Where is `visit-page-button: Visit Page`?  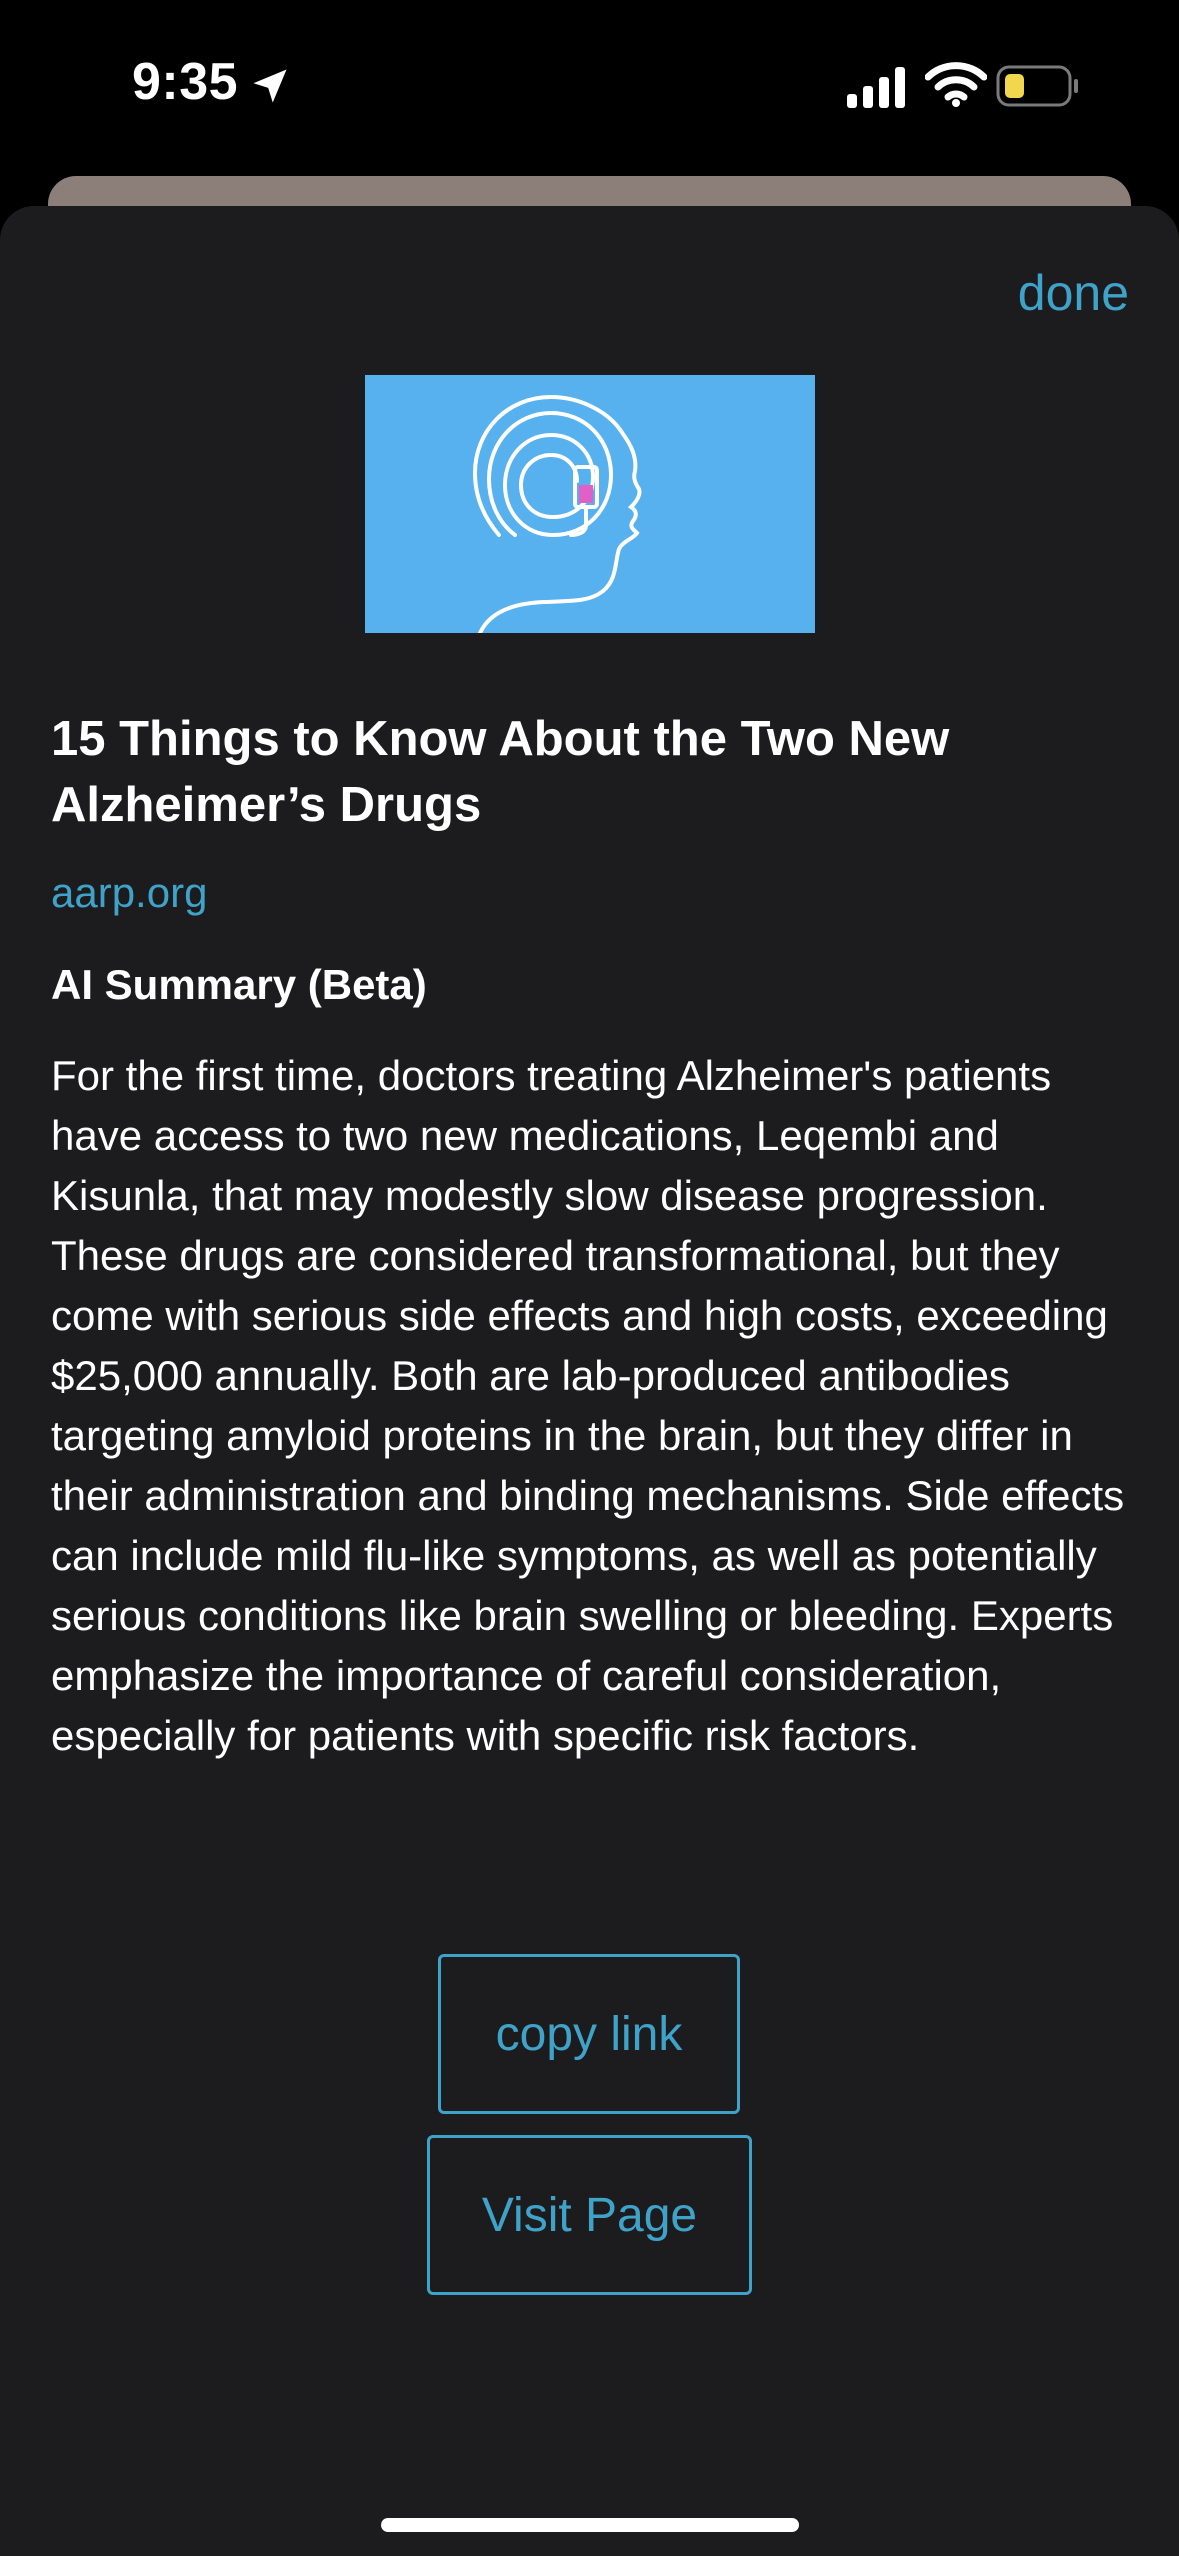
visit-page-button: Visit Page is located at coordinates (589, 2215).